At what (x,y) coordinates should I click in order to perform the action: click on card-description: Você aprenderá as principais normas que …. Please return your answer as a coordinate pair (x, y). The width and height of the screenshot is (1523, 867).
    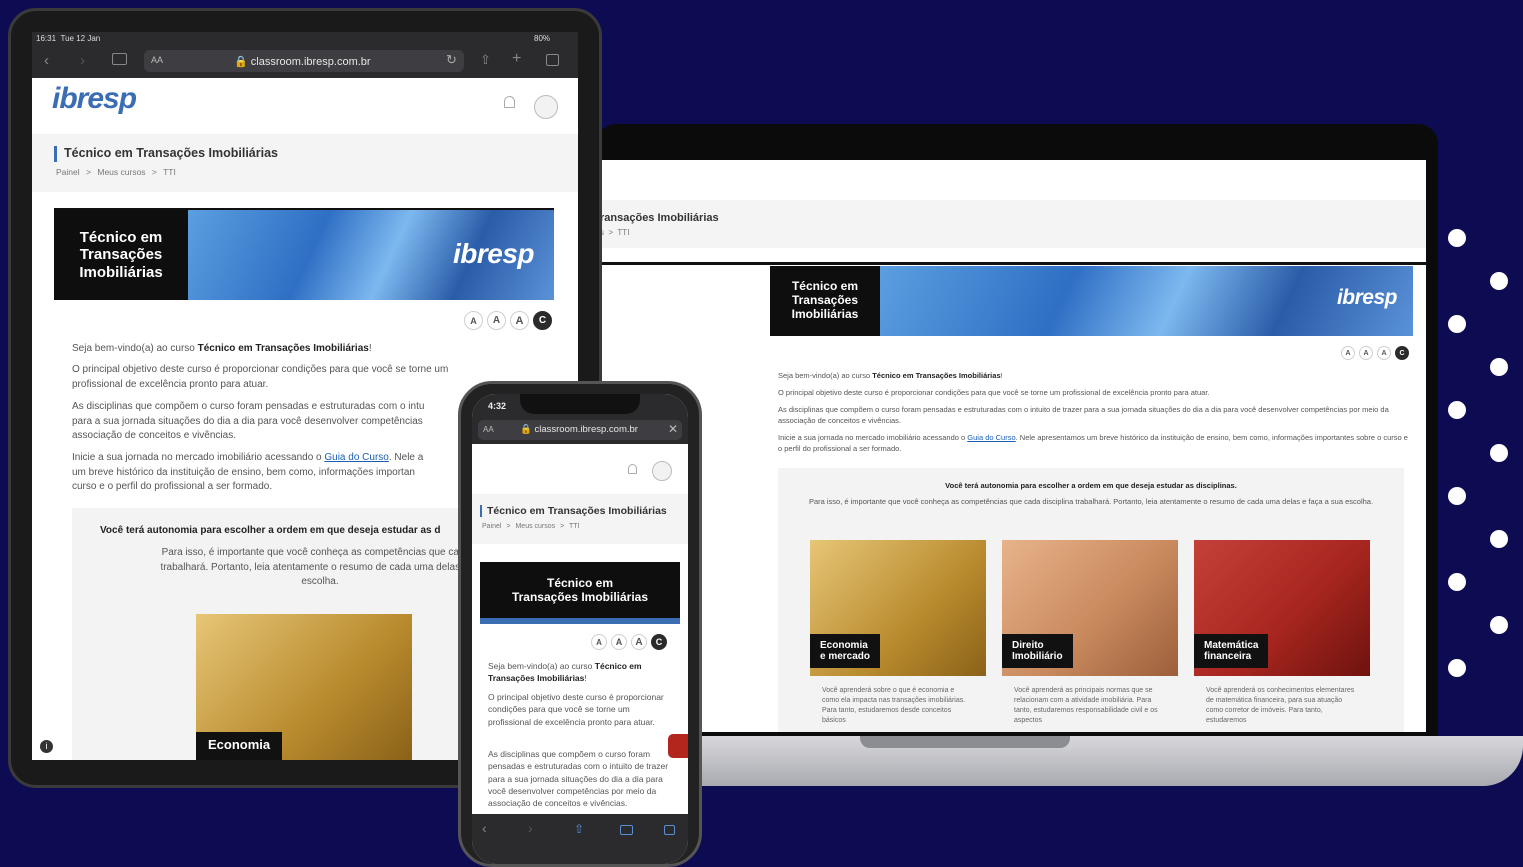
    Looking at the image, I should click on (1086, 706).